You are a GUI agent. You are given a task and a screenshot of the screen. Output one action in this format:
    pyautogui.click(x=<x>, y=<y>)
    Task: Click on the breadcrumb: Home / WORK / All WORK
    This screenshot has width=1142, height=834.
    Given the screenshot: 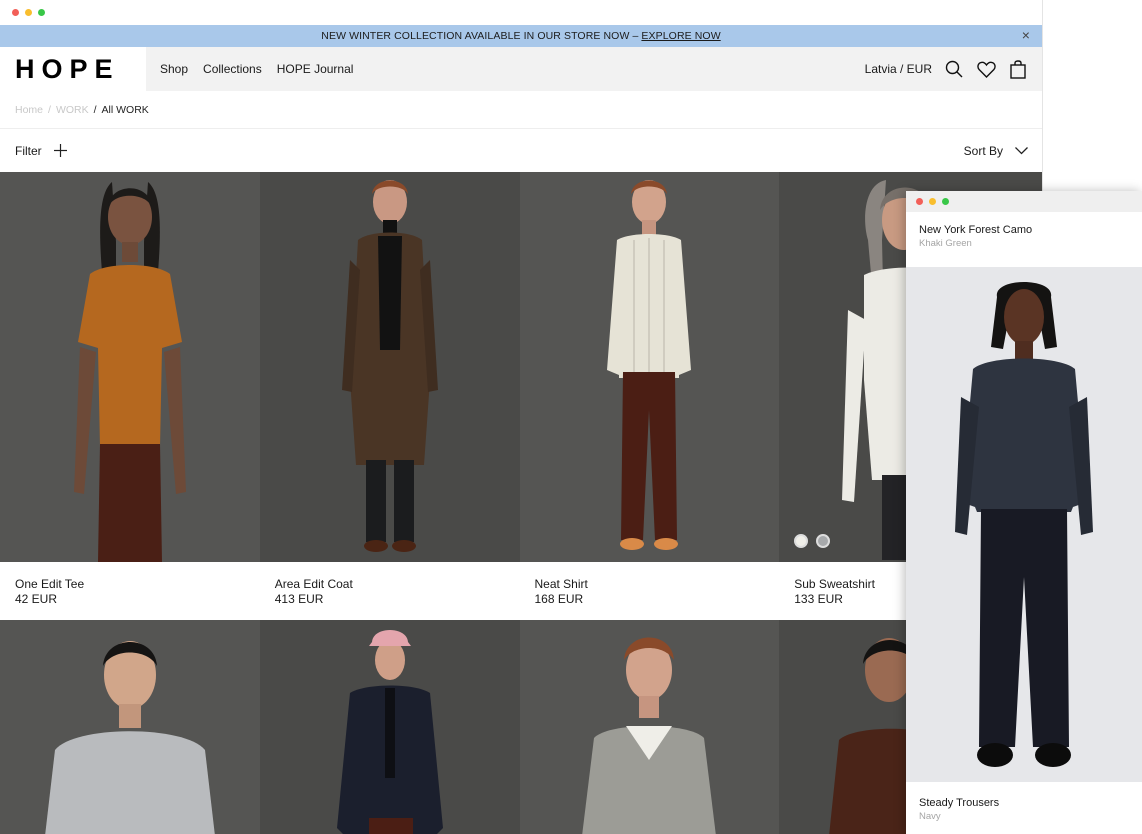 What is the action you would take?
    pyautogui.click(x=521, y=110)
    